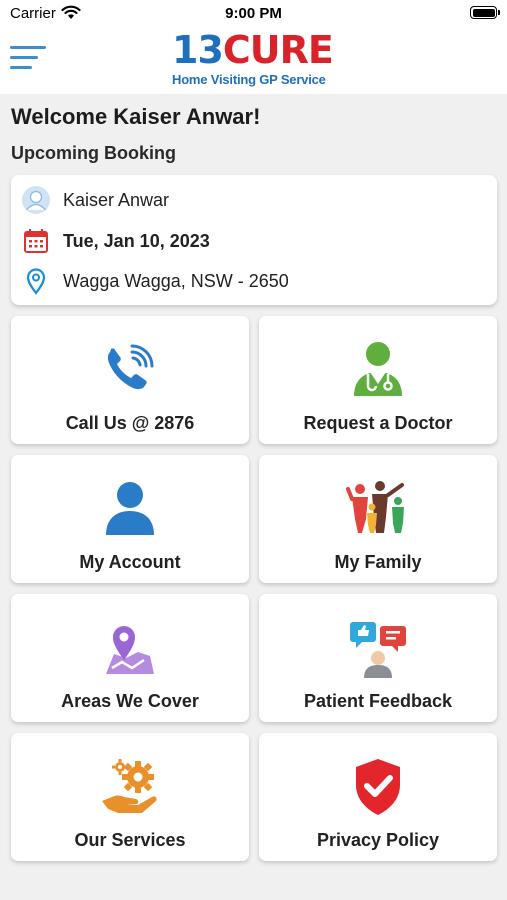 Image resolution: width=507 pixels, height=900 pixels. I want to click on tile-areas-we-cover: Areas We Cover, so click(130, 658).